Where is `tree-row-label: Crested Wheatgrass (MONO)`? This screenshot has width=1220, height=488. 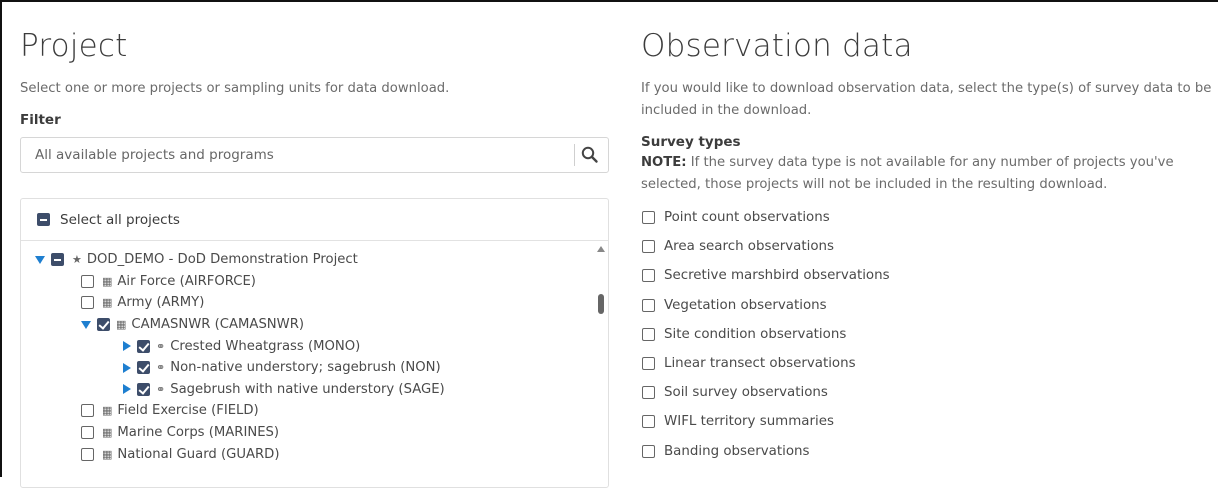
tree-row-label: Crested Wheatgrass (MONO) is located at coordinates (265, 346).